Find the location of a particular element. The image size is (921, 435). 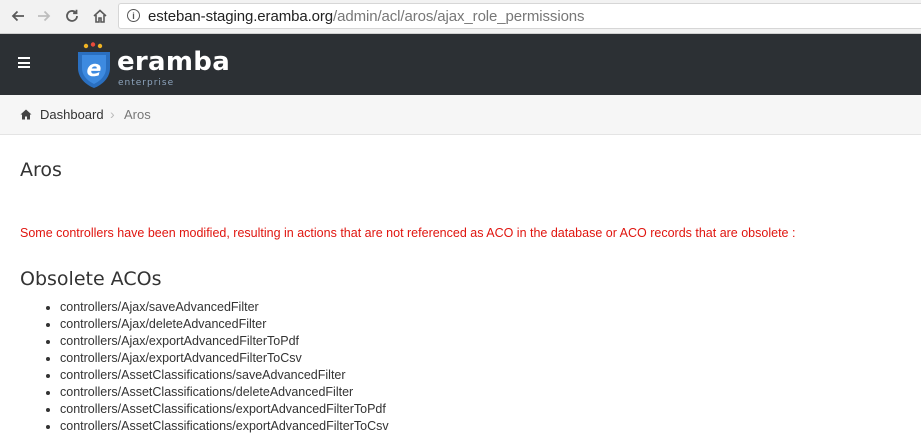

svg-text: e is located at coordinates (94, 69).